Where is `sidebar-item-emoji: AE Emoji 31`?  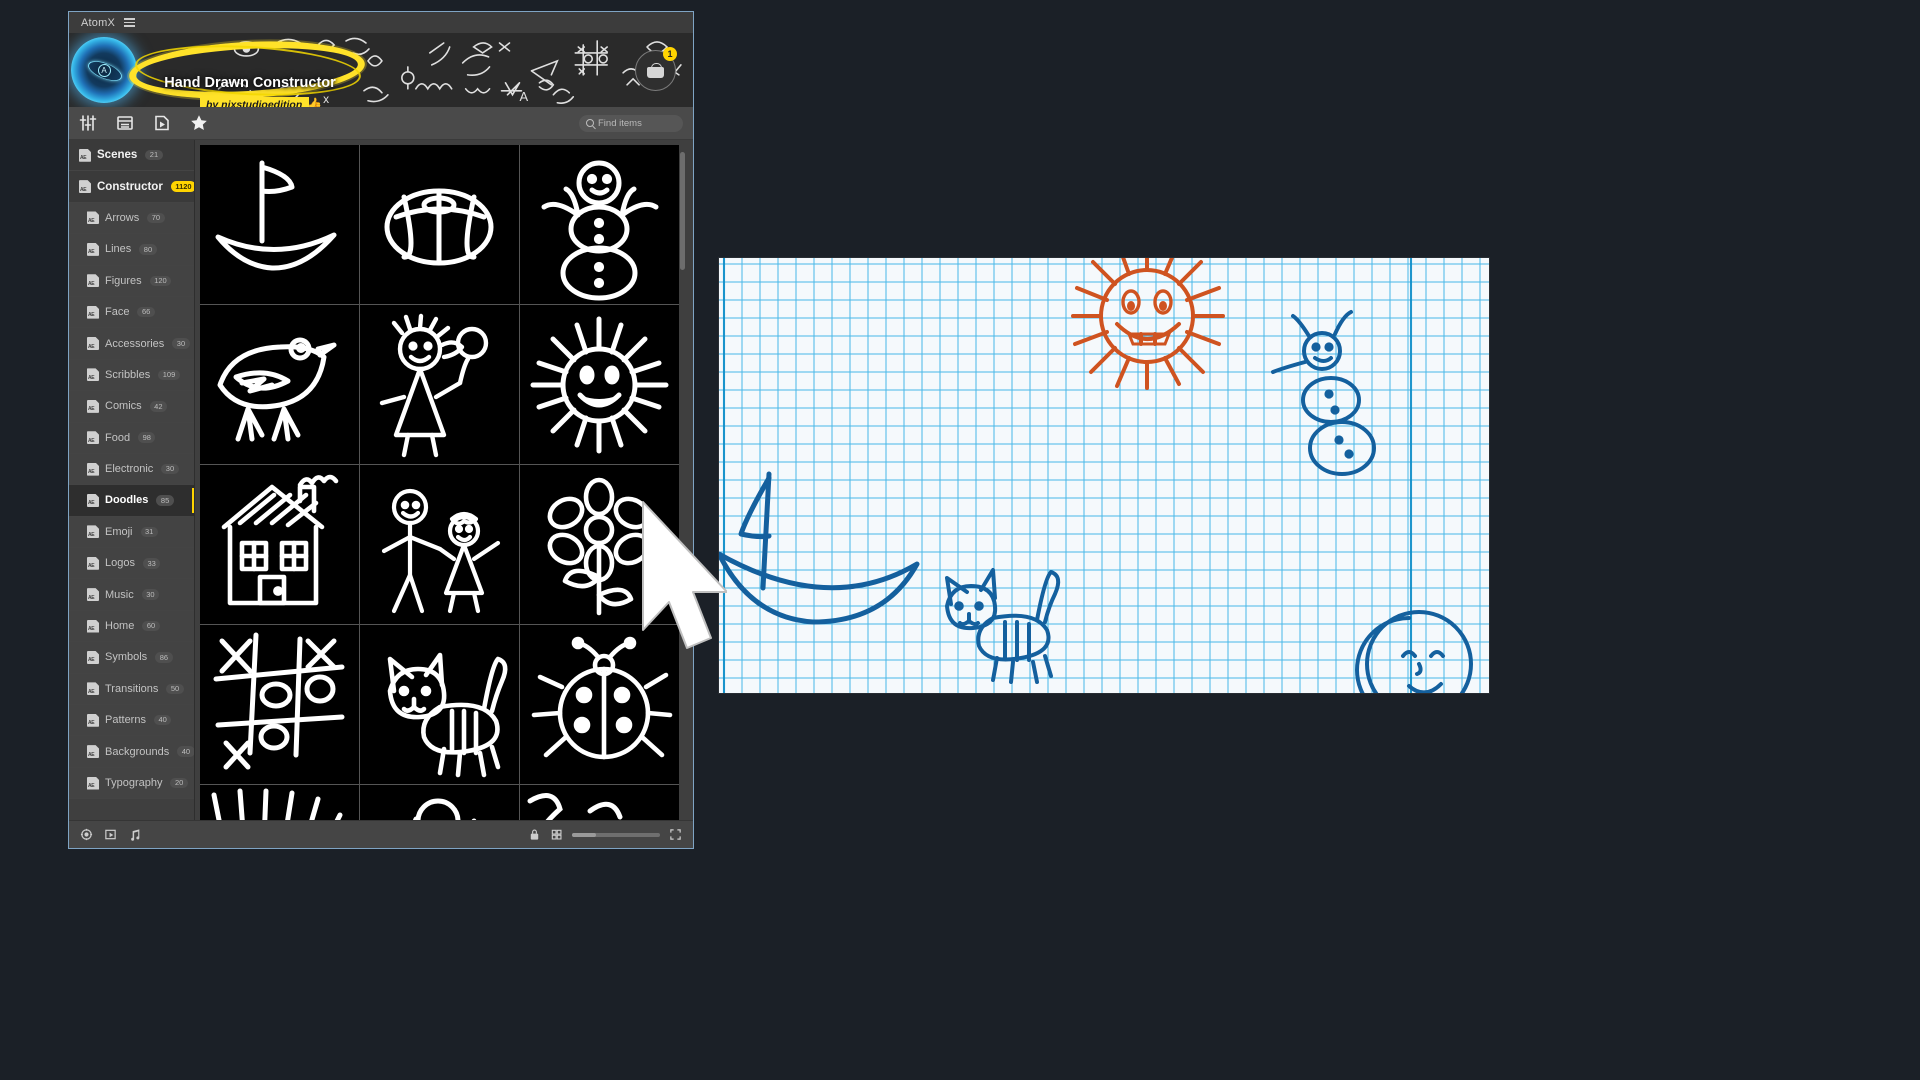 sidebar-item-emoji: AE Emoji 31 is located at coordinates (131, 532).